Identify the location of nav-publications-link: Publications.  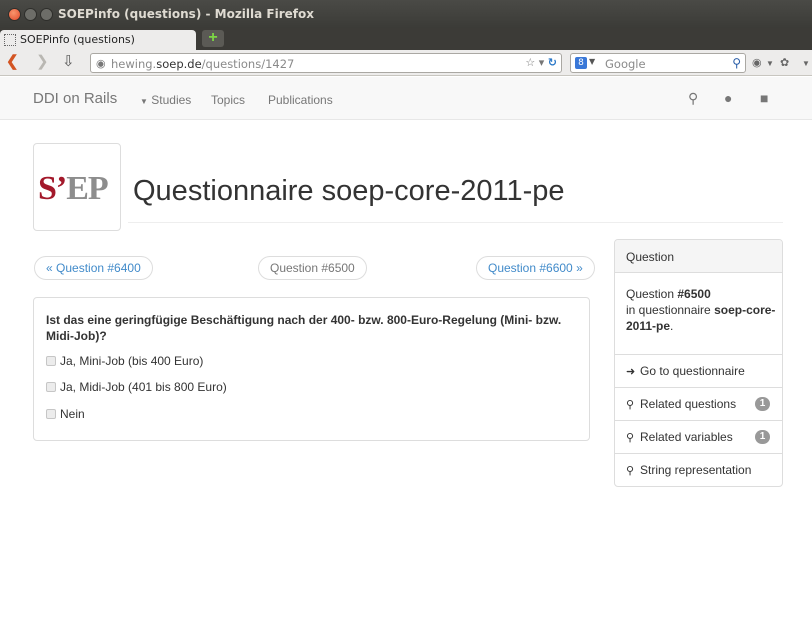
(300, 100).